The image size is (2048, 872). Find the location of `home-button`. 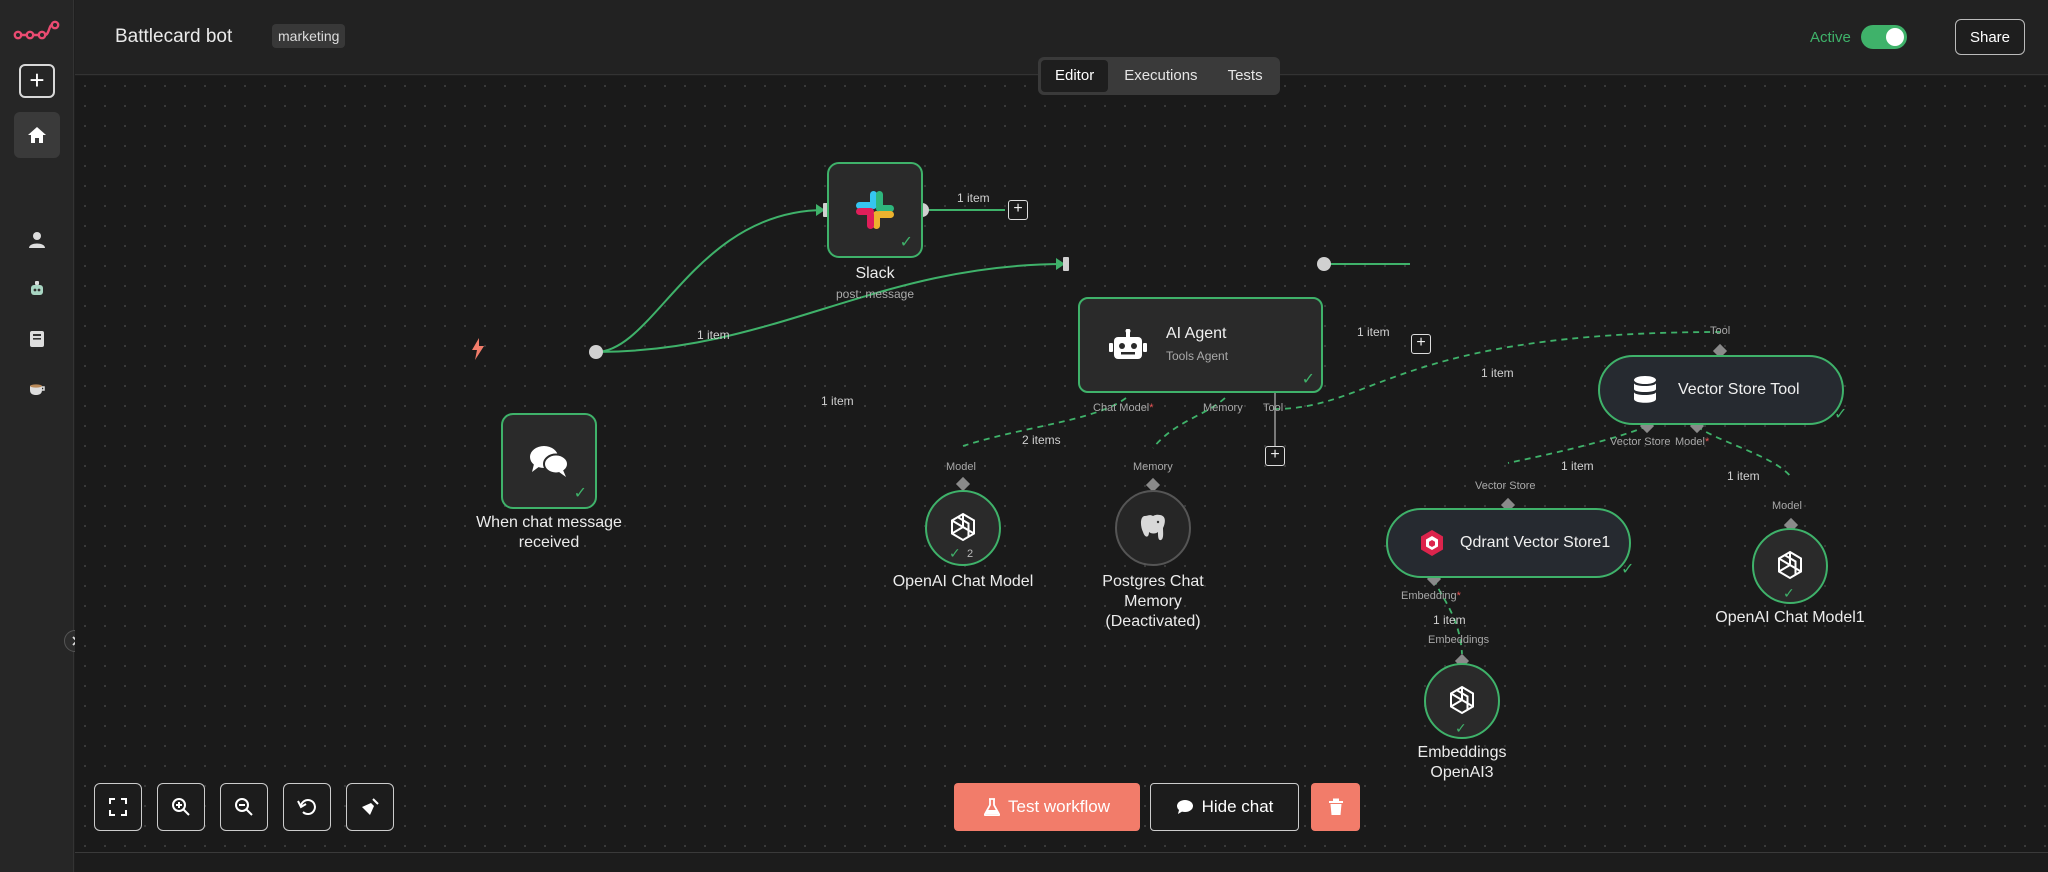

home-button is located at coordinates (37, 135).